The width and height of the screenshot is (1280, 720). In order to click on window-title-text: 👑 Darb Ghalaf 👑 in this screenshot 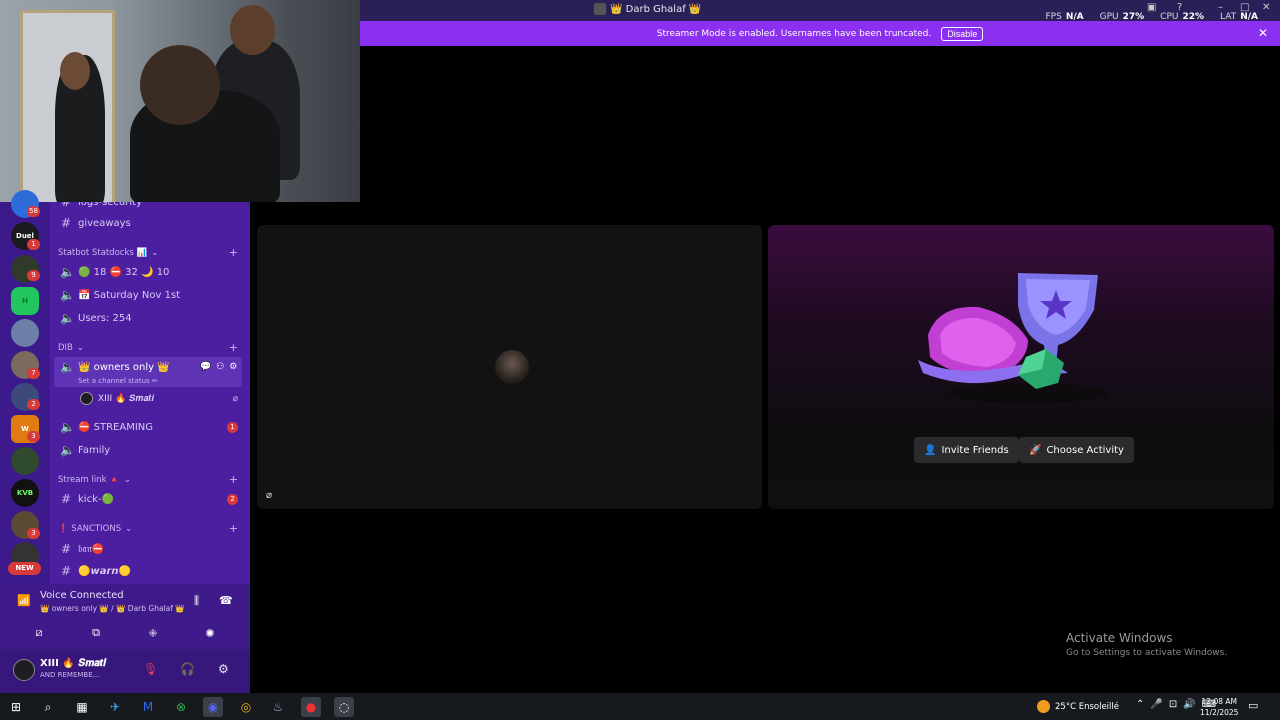, I will do `click(656, 9)`.